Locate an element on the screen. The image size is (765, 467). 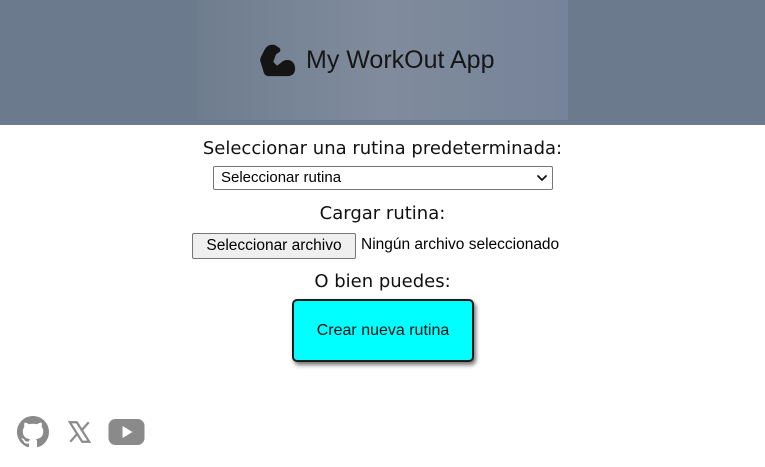
file-status-text: Ningún archivo seleccionado is located at coordinates (460, 244).